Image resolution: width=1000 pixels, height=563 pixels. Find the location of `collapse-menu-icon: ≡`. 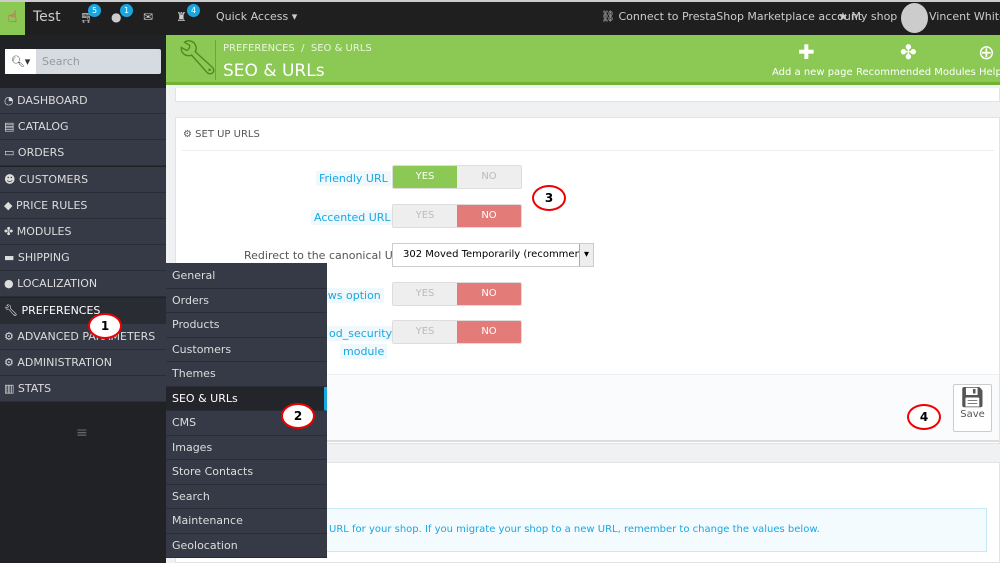

collapse-menu-icon: ≡ is located at coordinates (82, 433).